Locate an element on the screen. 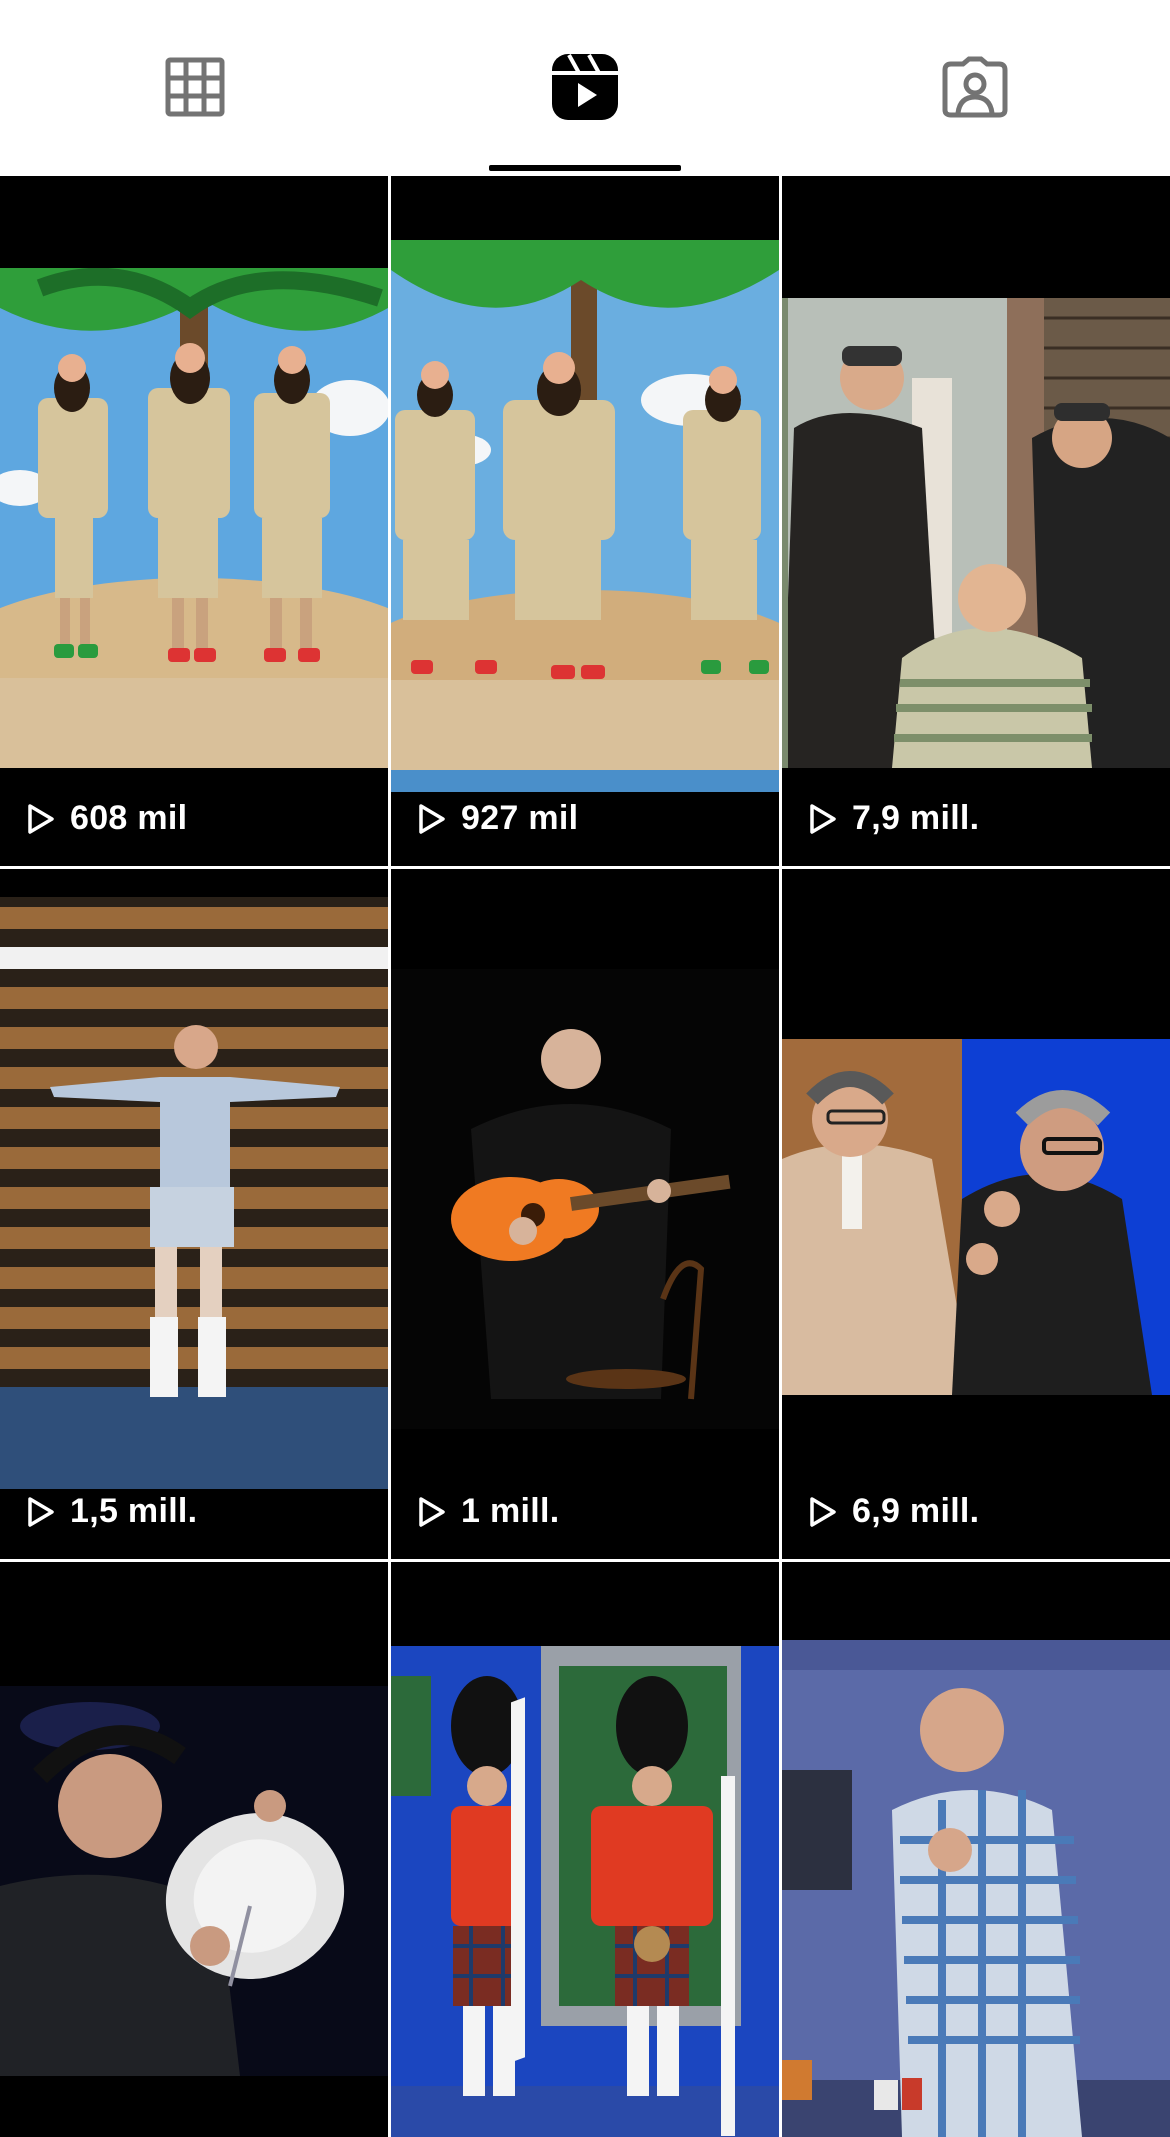 The image size is (1170, 2137). reel-item: 927 mil is located at coordinates (585, 521).